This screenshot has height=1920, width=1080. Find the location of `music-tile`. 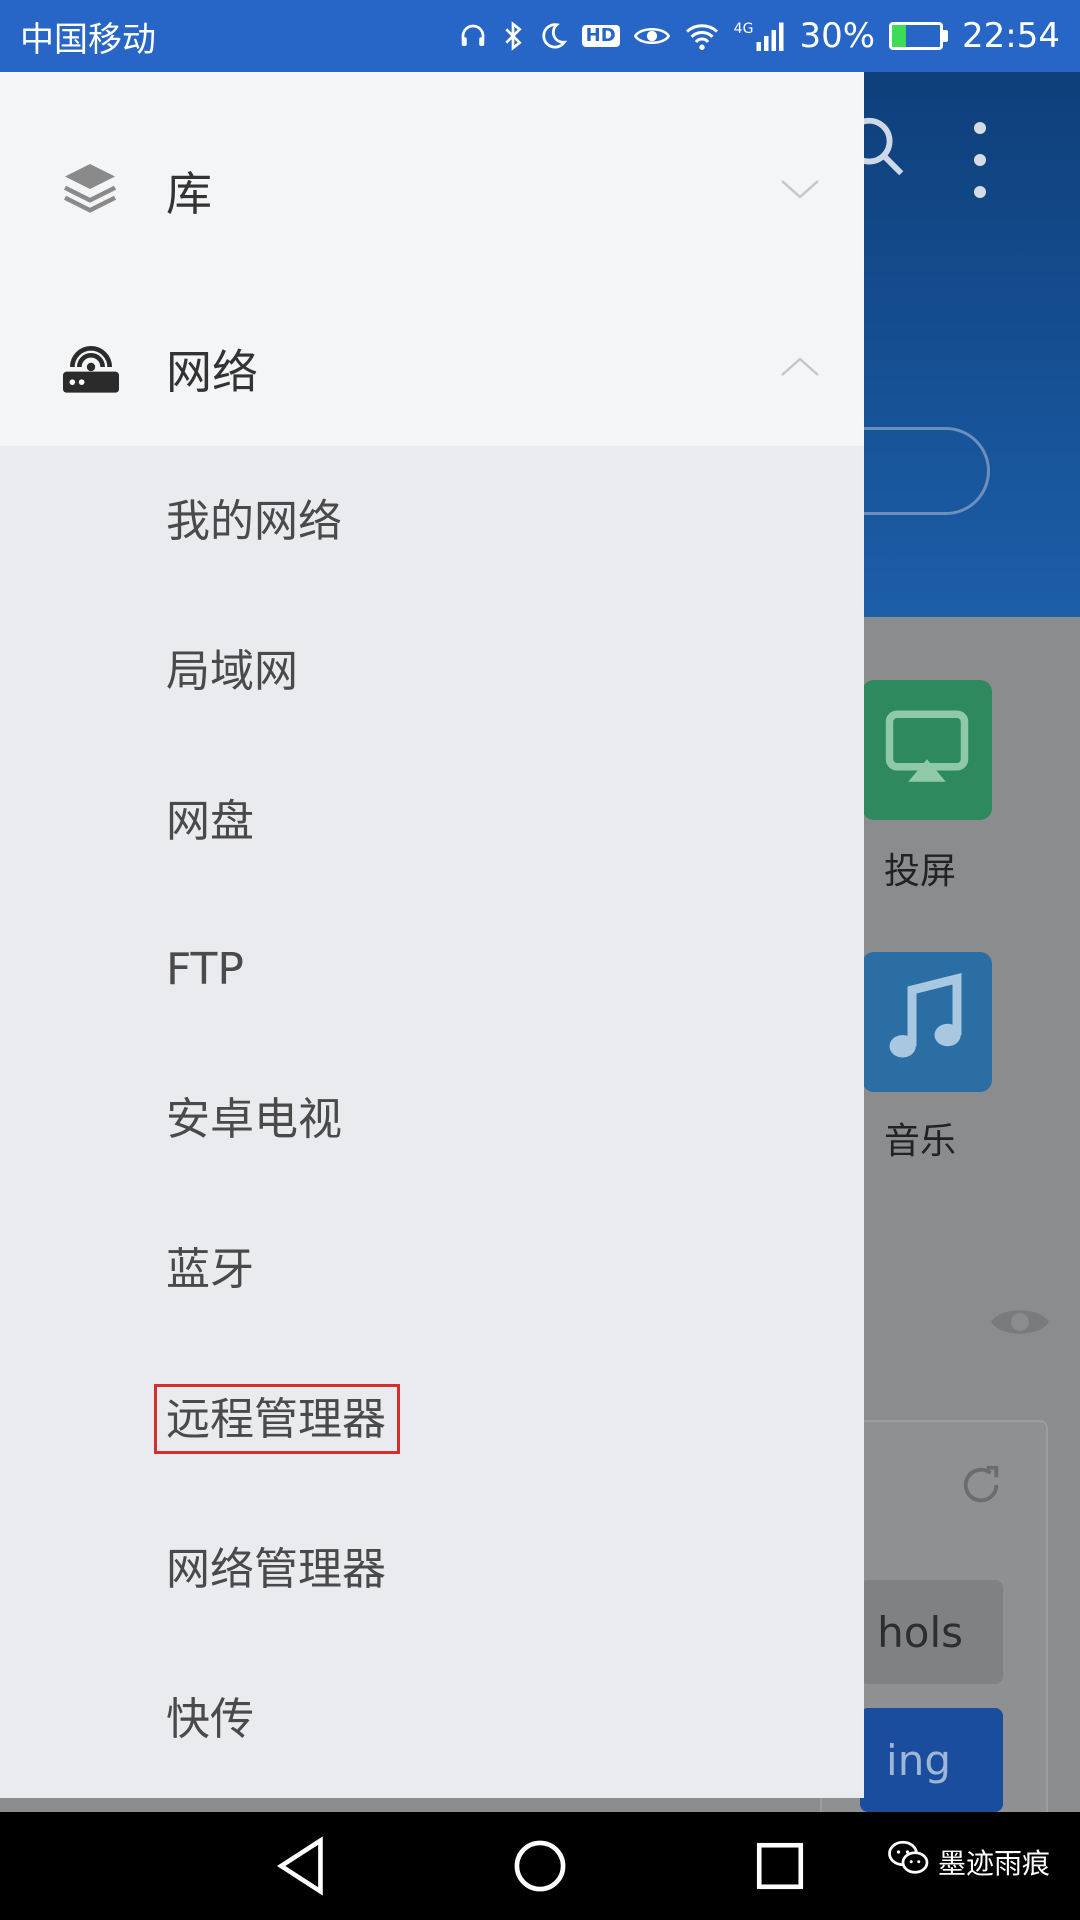

music-tile is located at coordinates (927, 1022).